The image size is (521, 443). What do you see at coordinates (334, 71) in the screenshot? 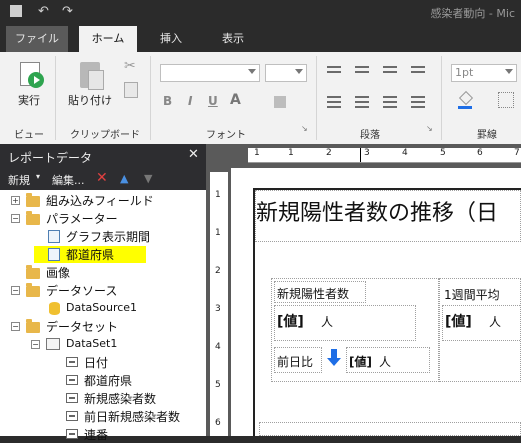
I see `align-top-icon` at bounding box center [334, 71].